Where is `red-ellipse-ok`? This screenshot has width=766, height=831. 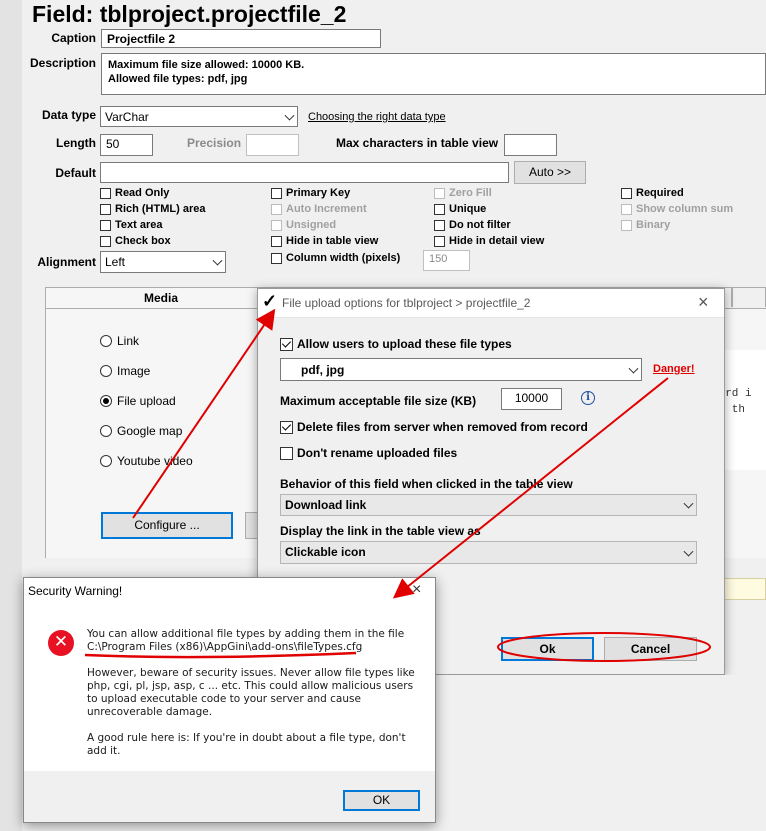
red-ellipse-ok is located at coordinates (604, 647).